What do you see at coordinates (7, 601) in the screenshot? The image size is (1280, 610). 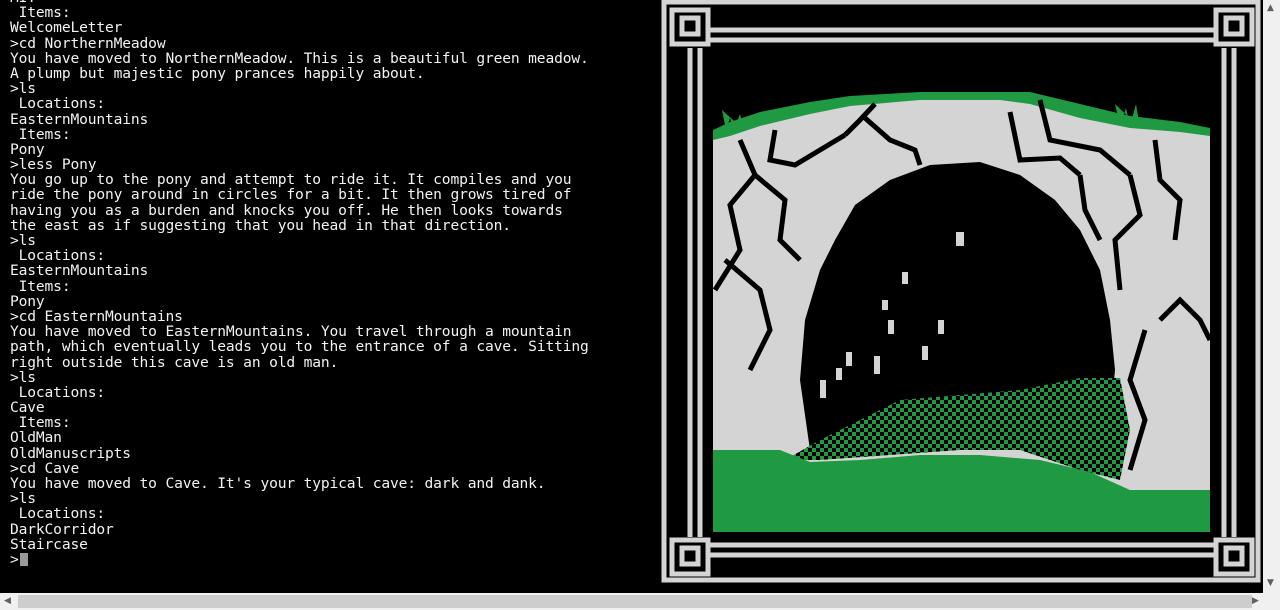 I see `scroll-left-arrow-icon: ◀` at bounding box center [7, 601].